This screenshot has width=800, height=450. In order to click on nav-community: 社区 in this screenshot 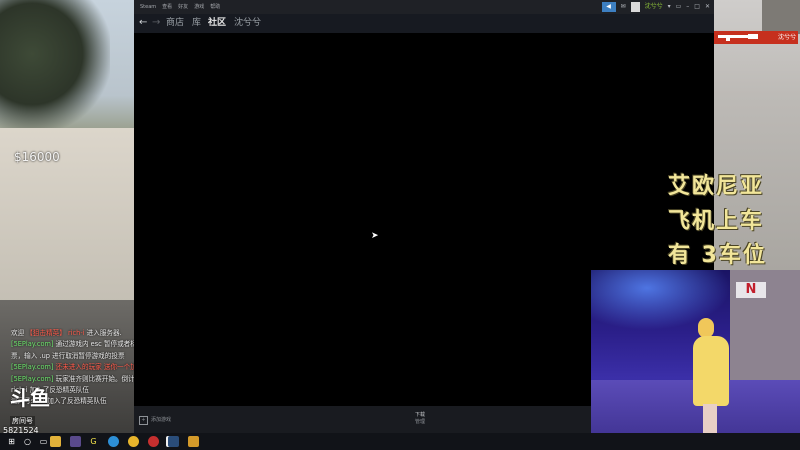, I will do `click(217, 23)`.